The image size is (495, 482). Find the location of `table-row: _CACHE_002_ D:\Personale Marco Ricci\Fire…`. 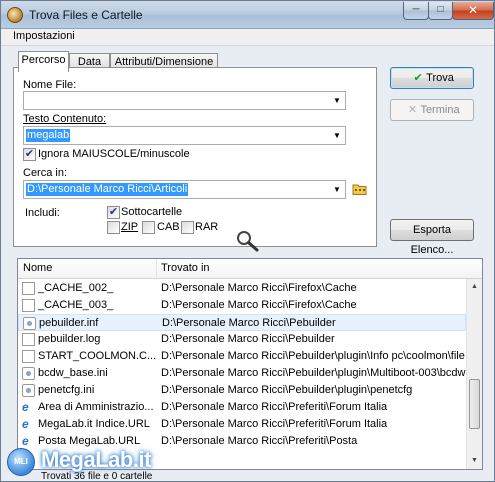

table-row: _CACHE_002_ D:\Personale Marco Ricci\Fire… is located at coordinates (242, 288).